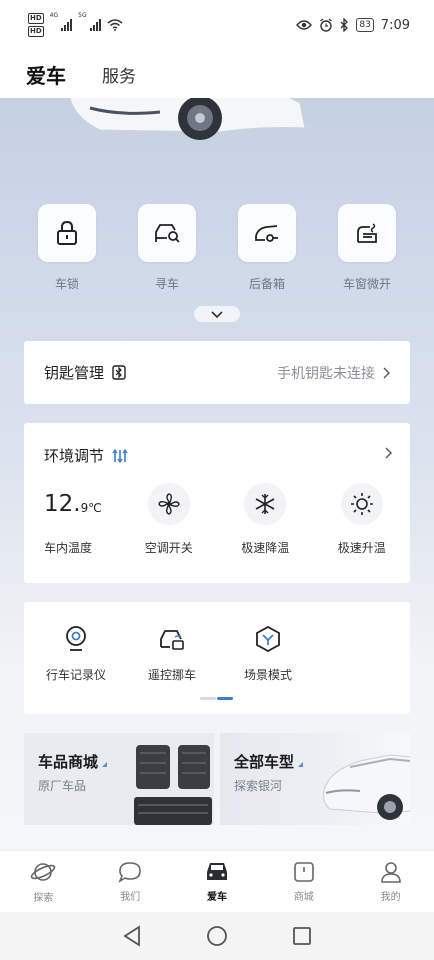 The image size is (434, 960). I want to click on ac-toggle-label: 空调开关, so click(168, 548).